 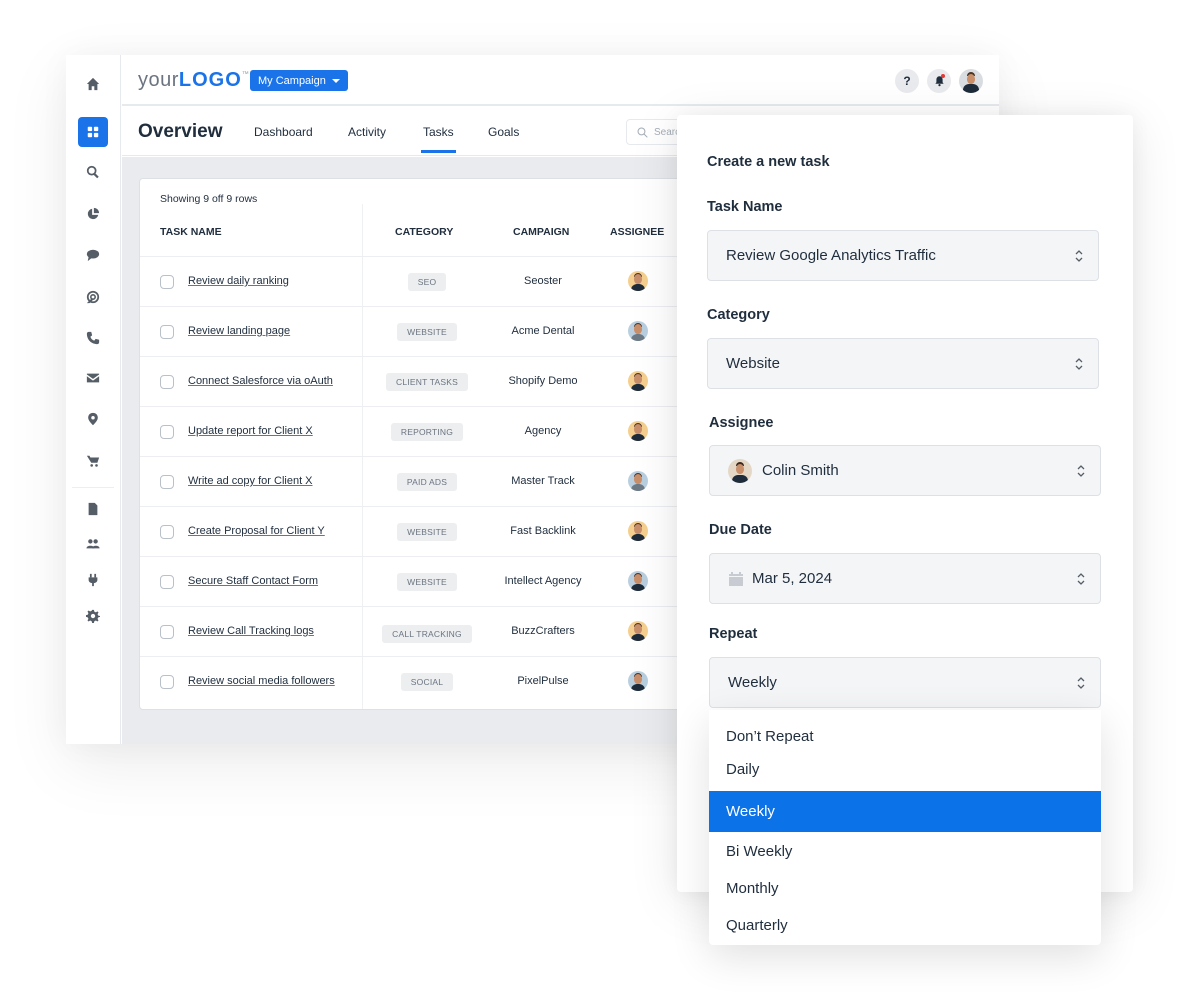 What do you see at coordinates (427, 382) in the screenshot?
I see `category-badge: CLIENT TASKS` at bounding box center [427, 382].